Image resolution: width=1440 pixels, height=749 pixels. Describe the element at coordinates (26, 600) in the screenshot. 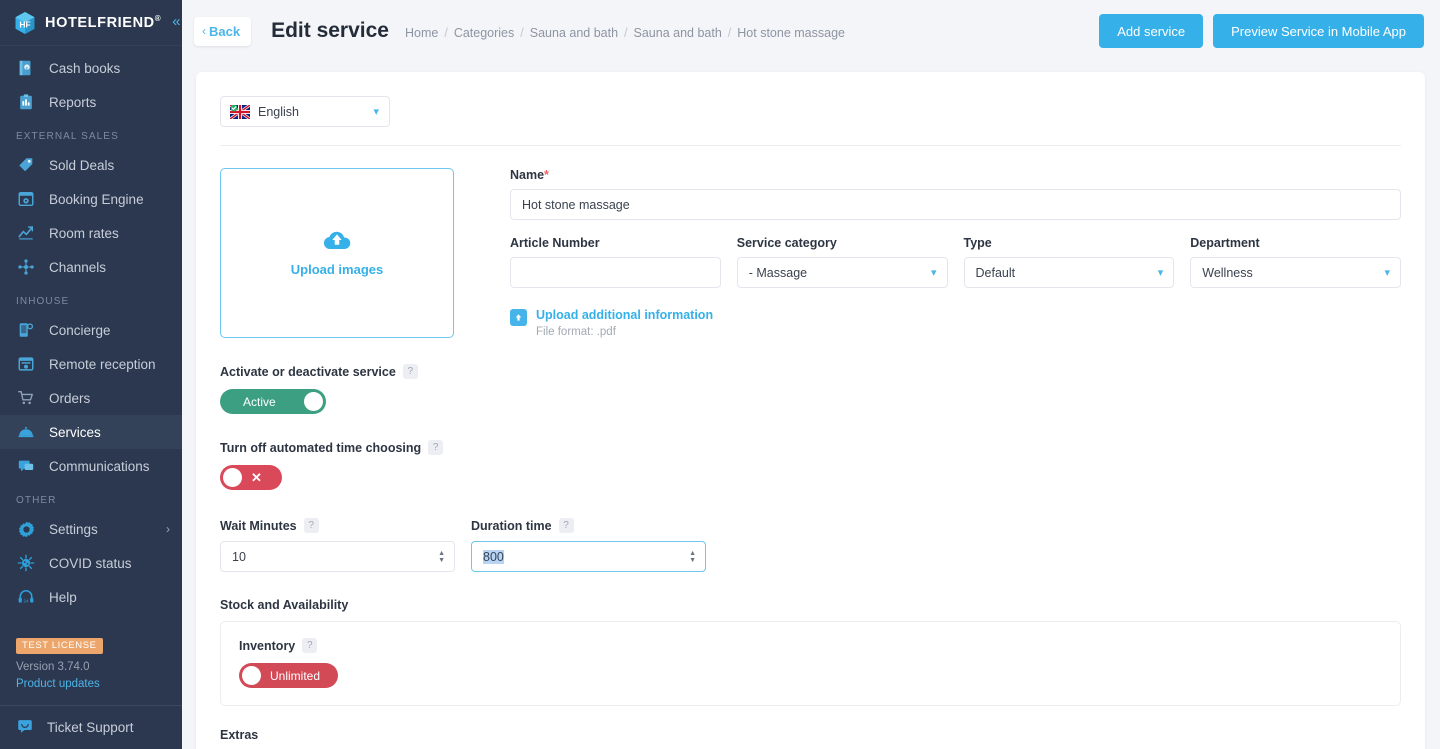

I see `svg-text: 24` at that location.